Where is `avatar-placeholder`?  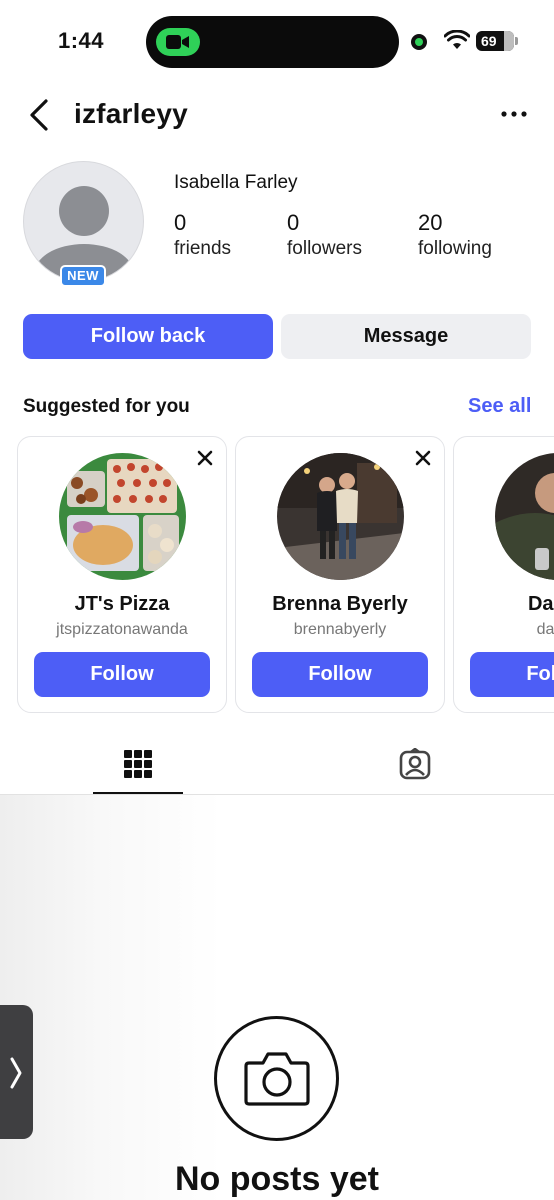
avatar-placeholder is located at coordinates (83, 221).